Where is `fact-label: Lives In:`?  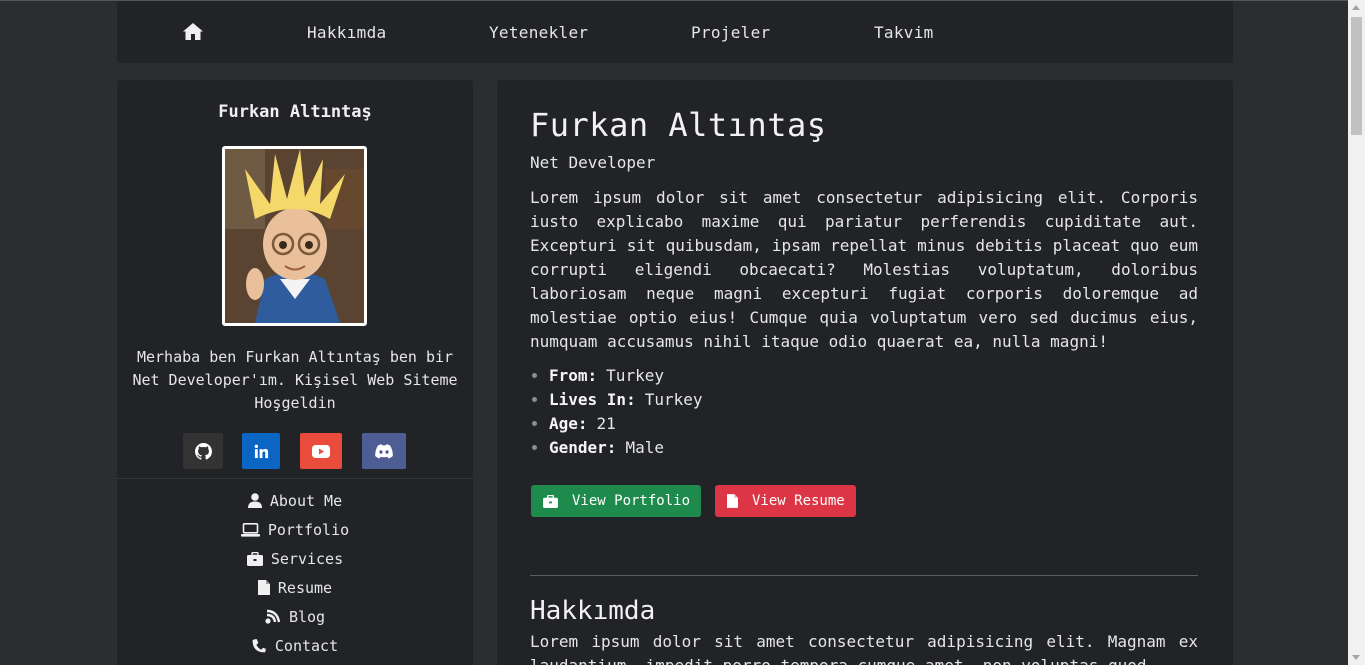
fact-label: Lives In: is located at coordinates (592, 399).